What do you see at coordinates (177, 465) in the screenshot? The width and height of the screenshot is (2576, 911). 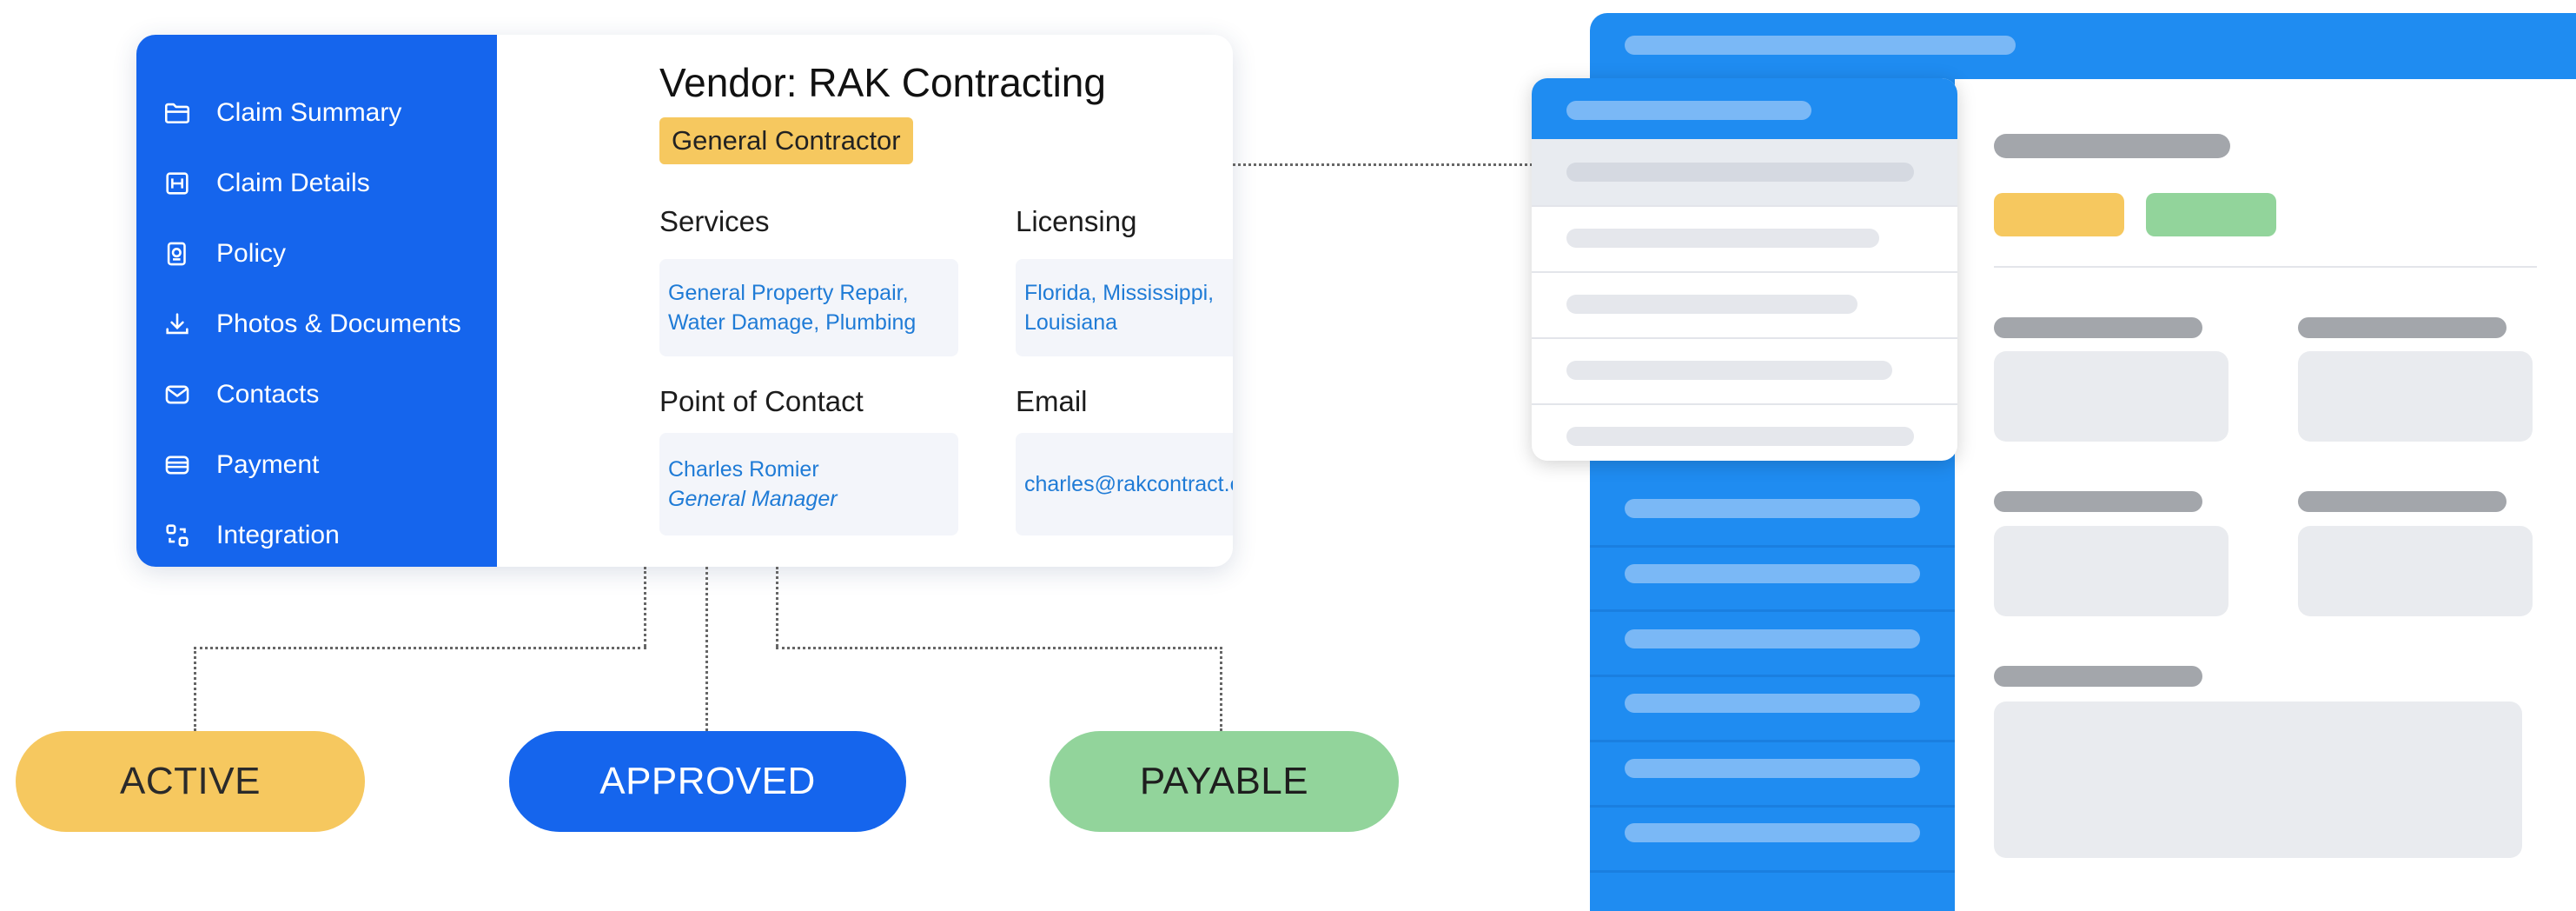 I see `card-icon` at bounding box center [177, 465].